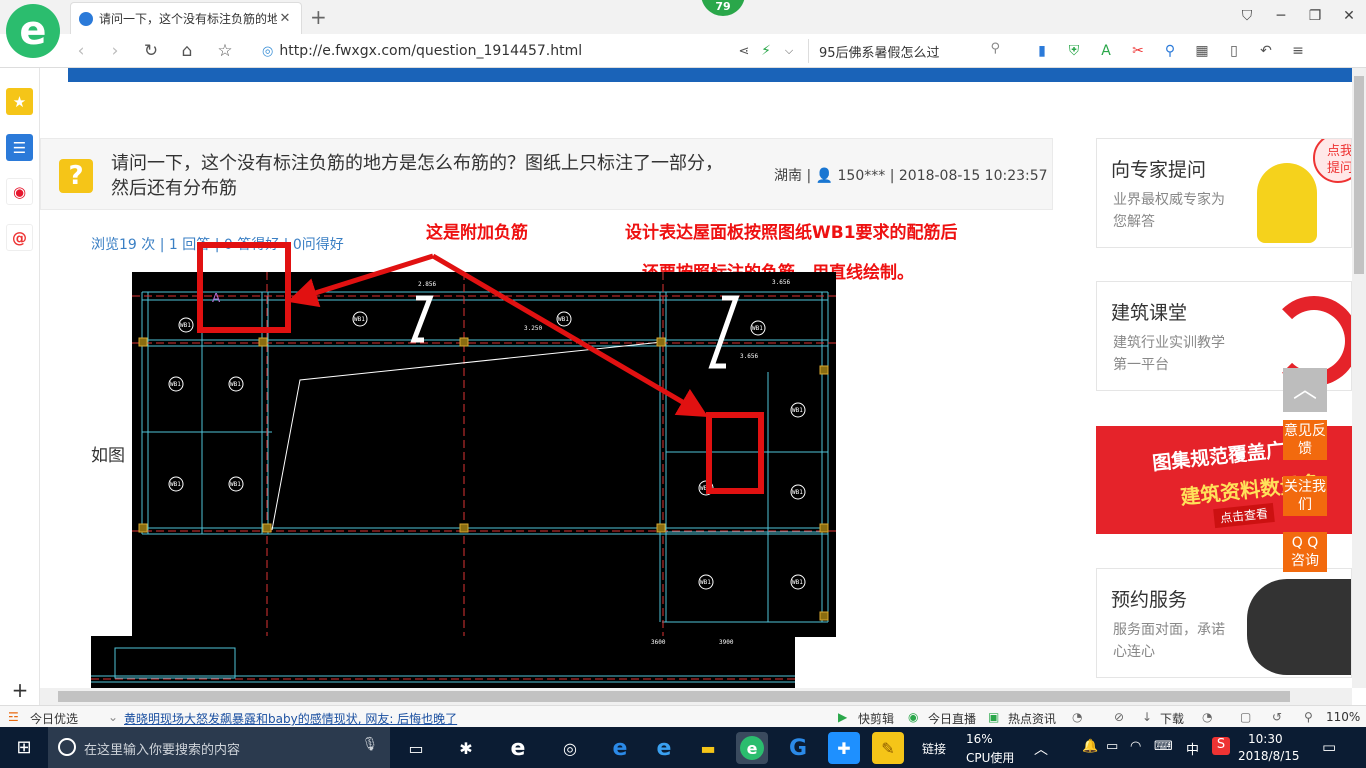 The width and height of the screenshot is (1366, 768). What do you see at coordinates (19, 147) in the screenshot?
I see `reading-list-icon: ☰` at bounding box center [19, 147].